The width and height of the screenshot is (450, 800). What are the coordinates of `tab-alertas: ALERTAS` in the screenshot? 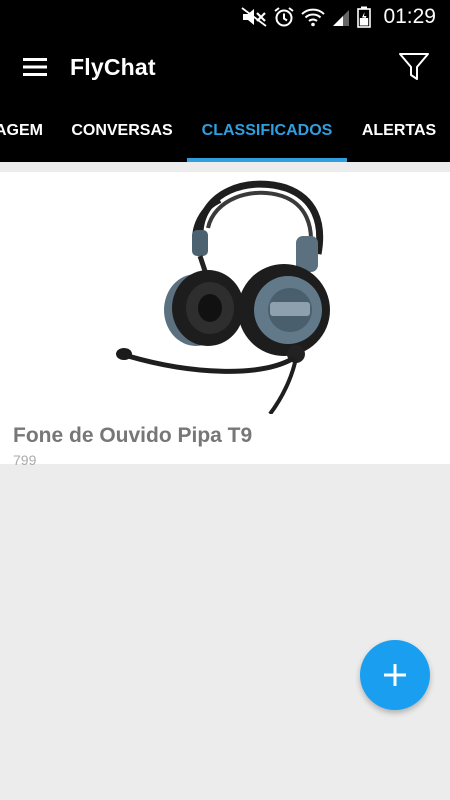 It's located at (399, 131).